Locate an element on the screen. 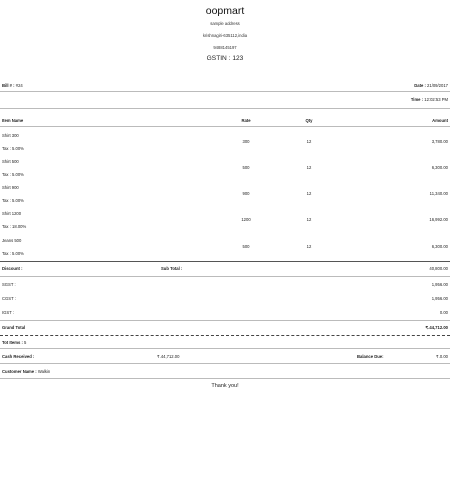 The width and height of the screenshot is (450, 500). item-rate: 900 is located at coordinates (246, 193).